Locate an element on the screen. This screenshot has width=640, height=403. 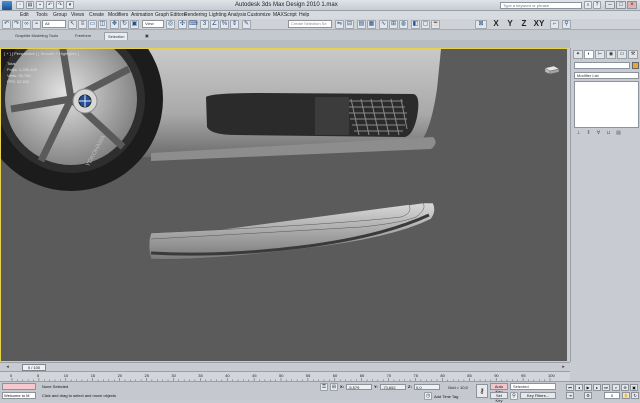
set-key-button: Set Key is located at coordinates (499, 397).